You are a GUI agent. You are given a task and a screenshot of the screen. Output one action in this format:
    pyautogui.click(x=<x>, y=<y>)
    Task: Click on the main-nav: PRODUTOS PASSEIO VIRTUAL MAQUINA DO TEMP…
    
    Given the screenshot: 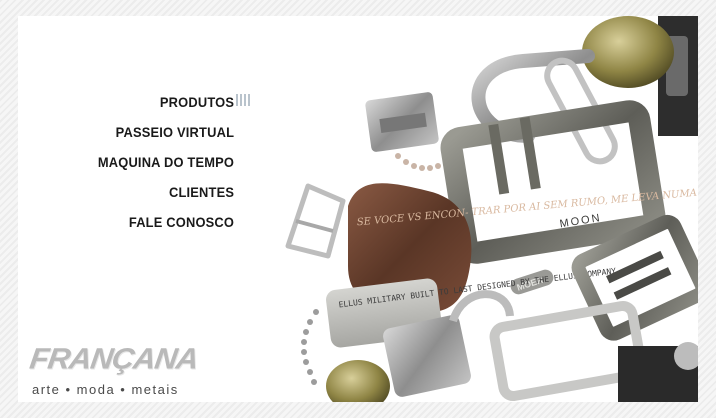 What is the action you would take?
    pyautogui.click(x=160, y=162)
    